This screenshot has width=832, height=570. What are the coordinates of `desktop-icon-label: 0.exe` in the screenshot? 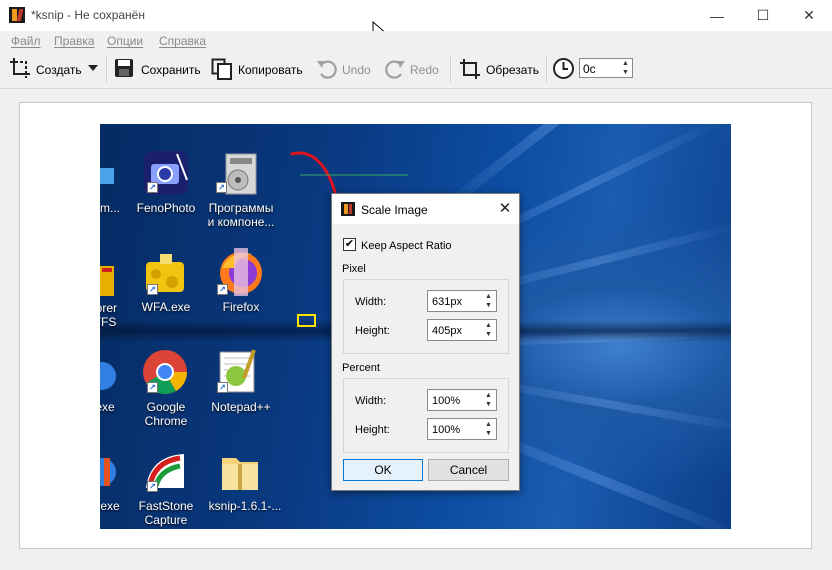 It's located at (110, 506).